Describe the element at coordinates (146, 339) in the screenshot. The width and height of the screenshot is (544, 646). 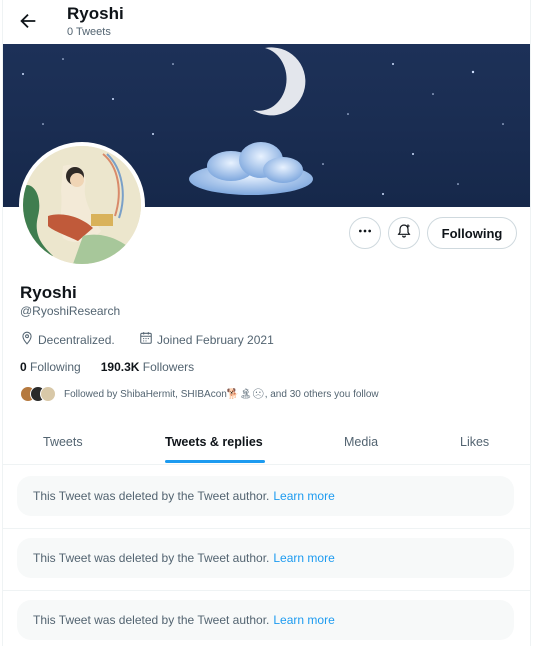
I see `calendar-icon` at that location.